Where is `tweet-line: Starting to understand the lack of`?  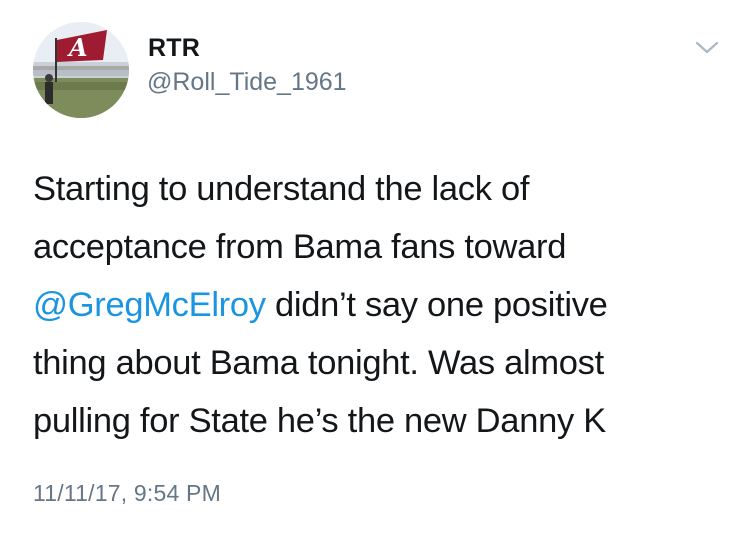 tweet-line: Starting to understand the lack of is located at coordinates (281, 189).